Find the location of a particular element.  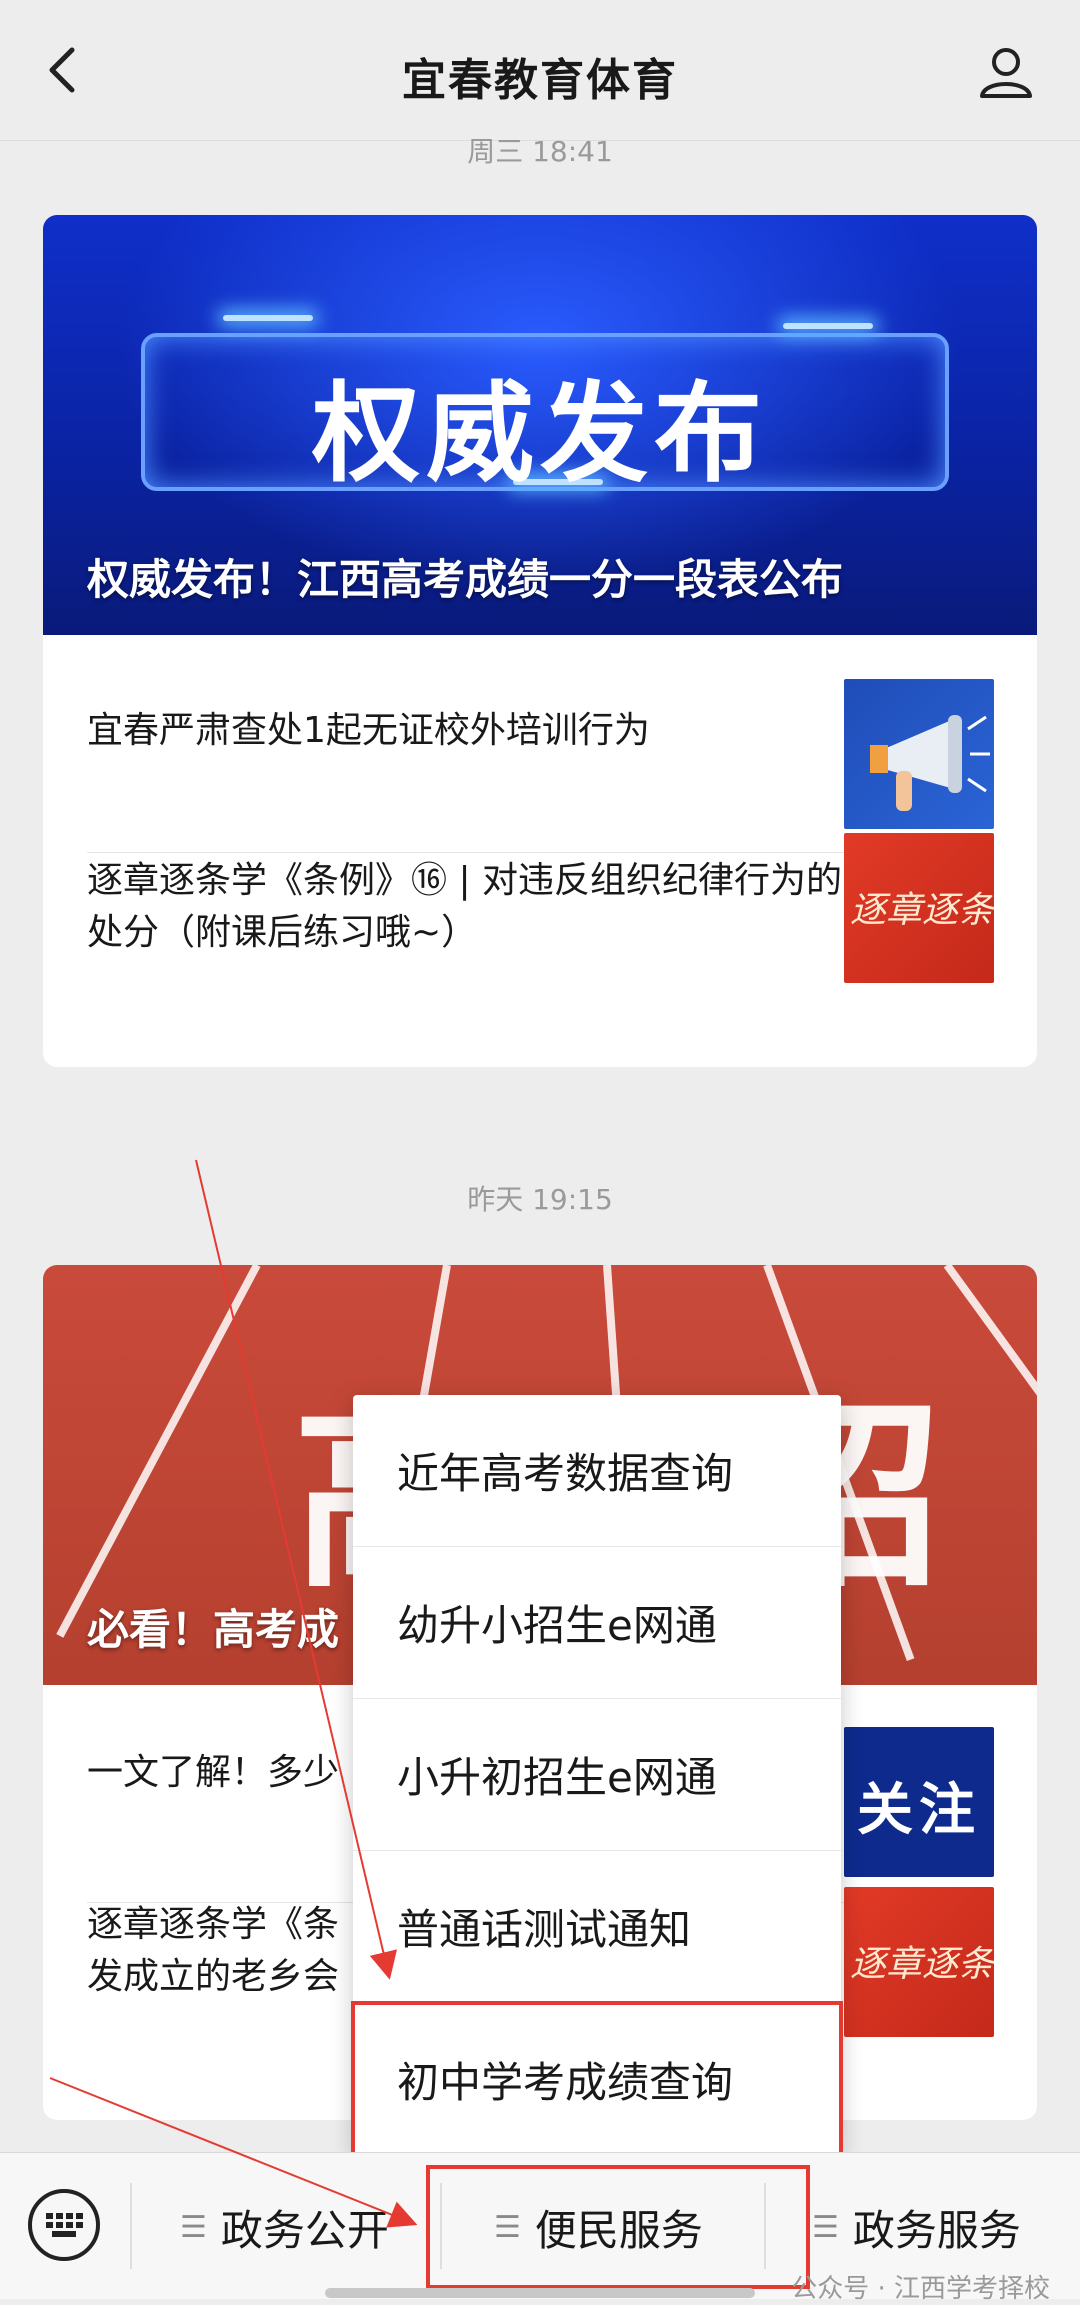

message-timestamp: 周三 18:41 is located at coordinates (540, 151).